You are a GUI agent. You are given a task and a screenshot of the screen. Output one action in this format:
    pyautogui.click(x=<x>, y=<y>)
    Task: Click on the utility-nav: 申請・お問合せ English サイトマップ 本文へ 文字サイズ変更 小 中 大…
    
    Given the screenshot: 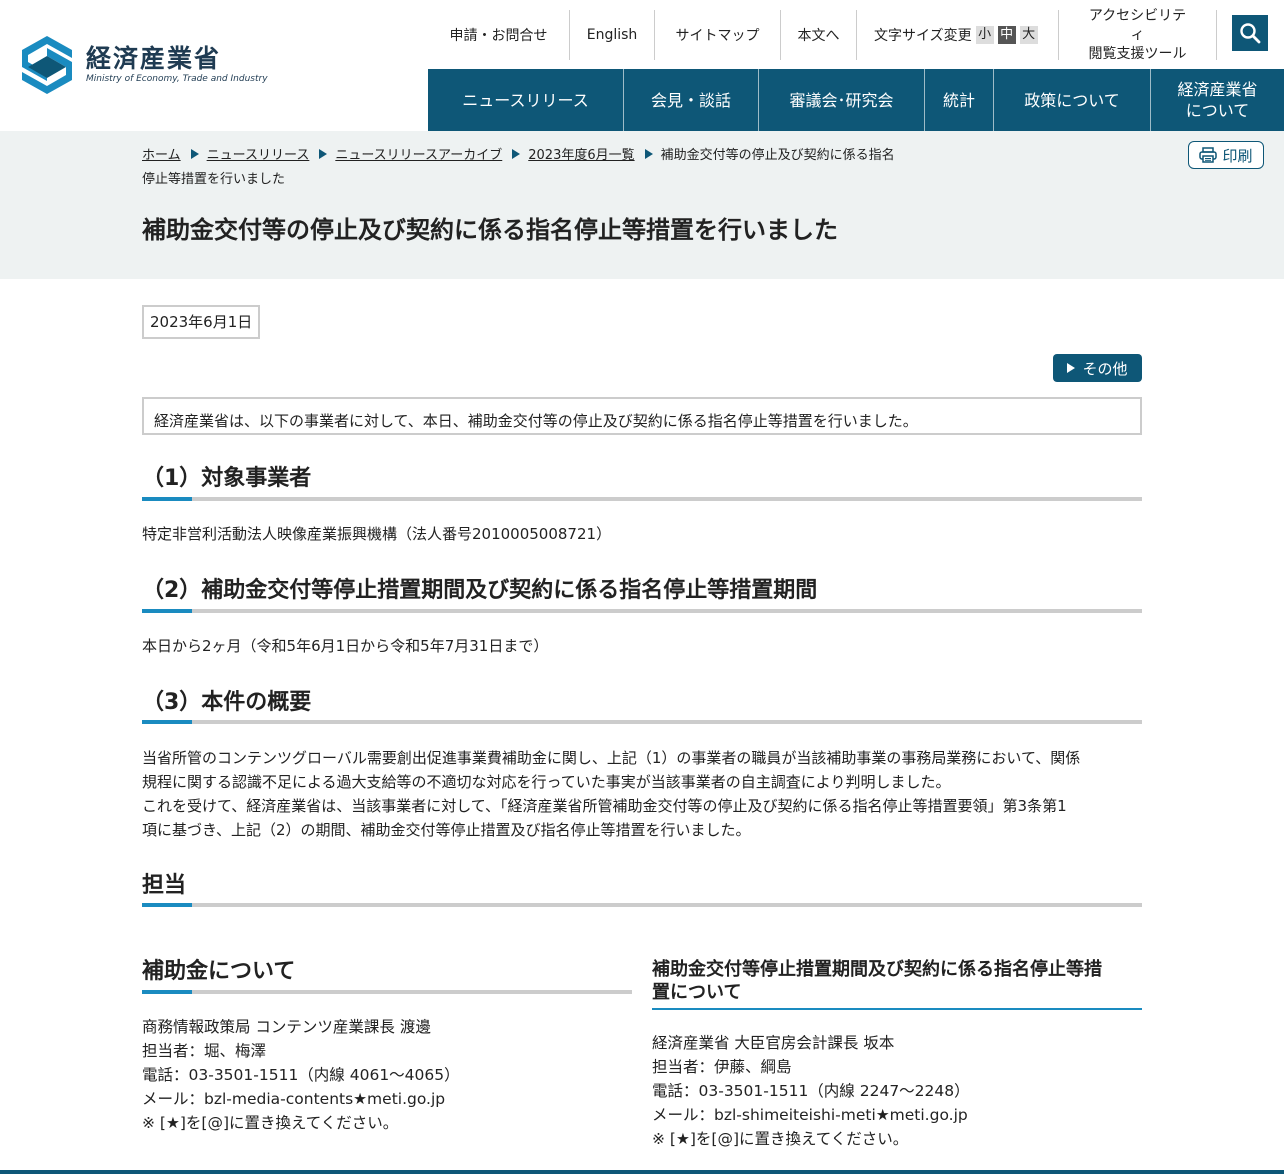 What is the action you would take?
    pyautogui.click(x=822, y=34)
    